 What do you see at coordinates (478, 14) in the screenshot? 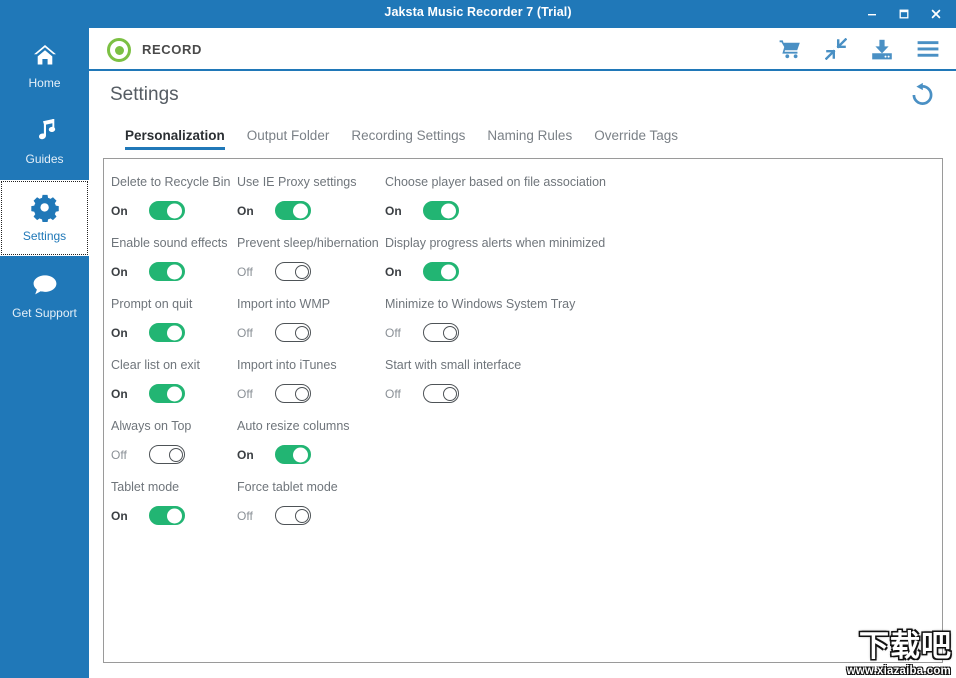
I see `title-bar: Jaksta Music Recorder 7 (Trial)` at bounding box center [478, 14].